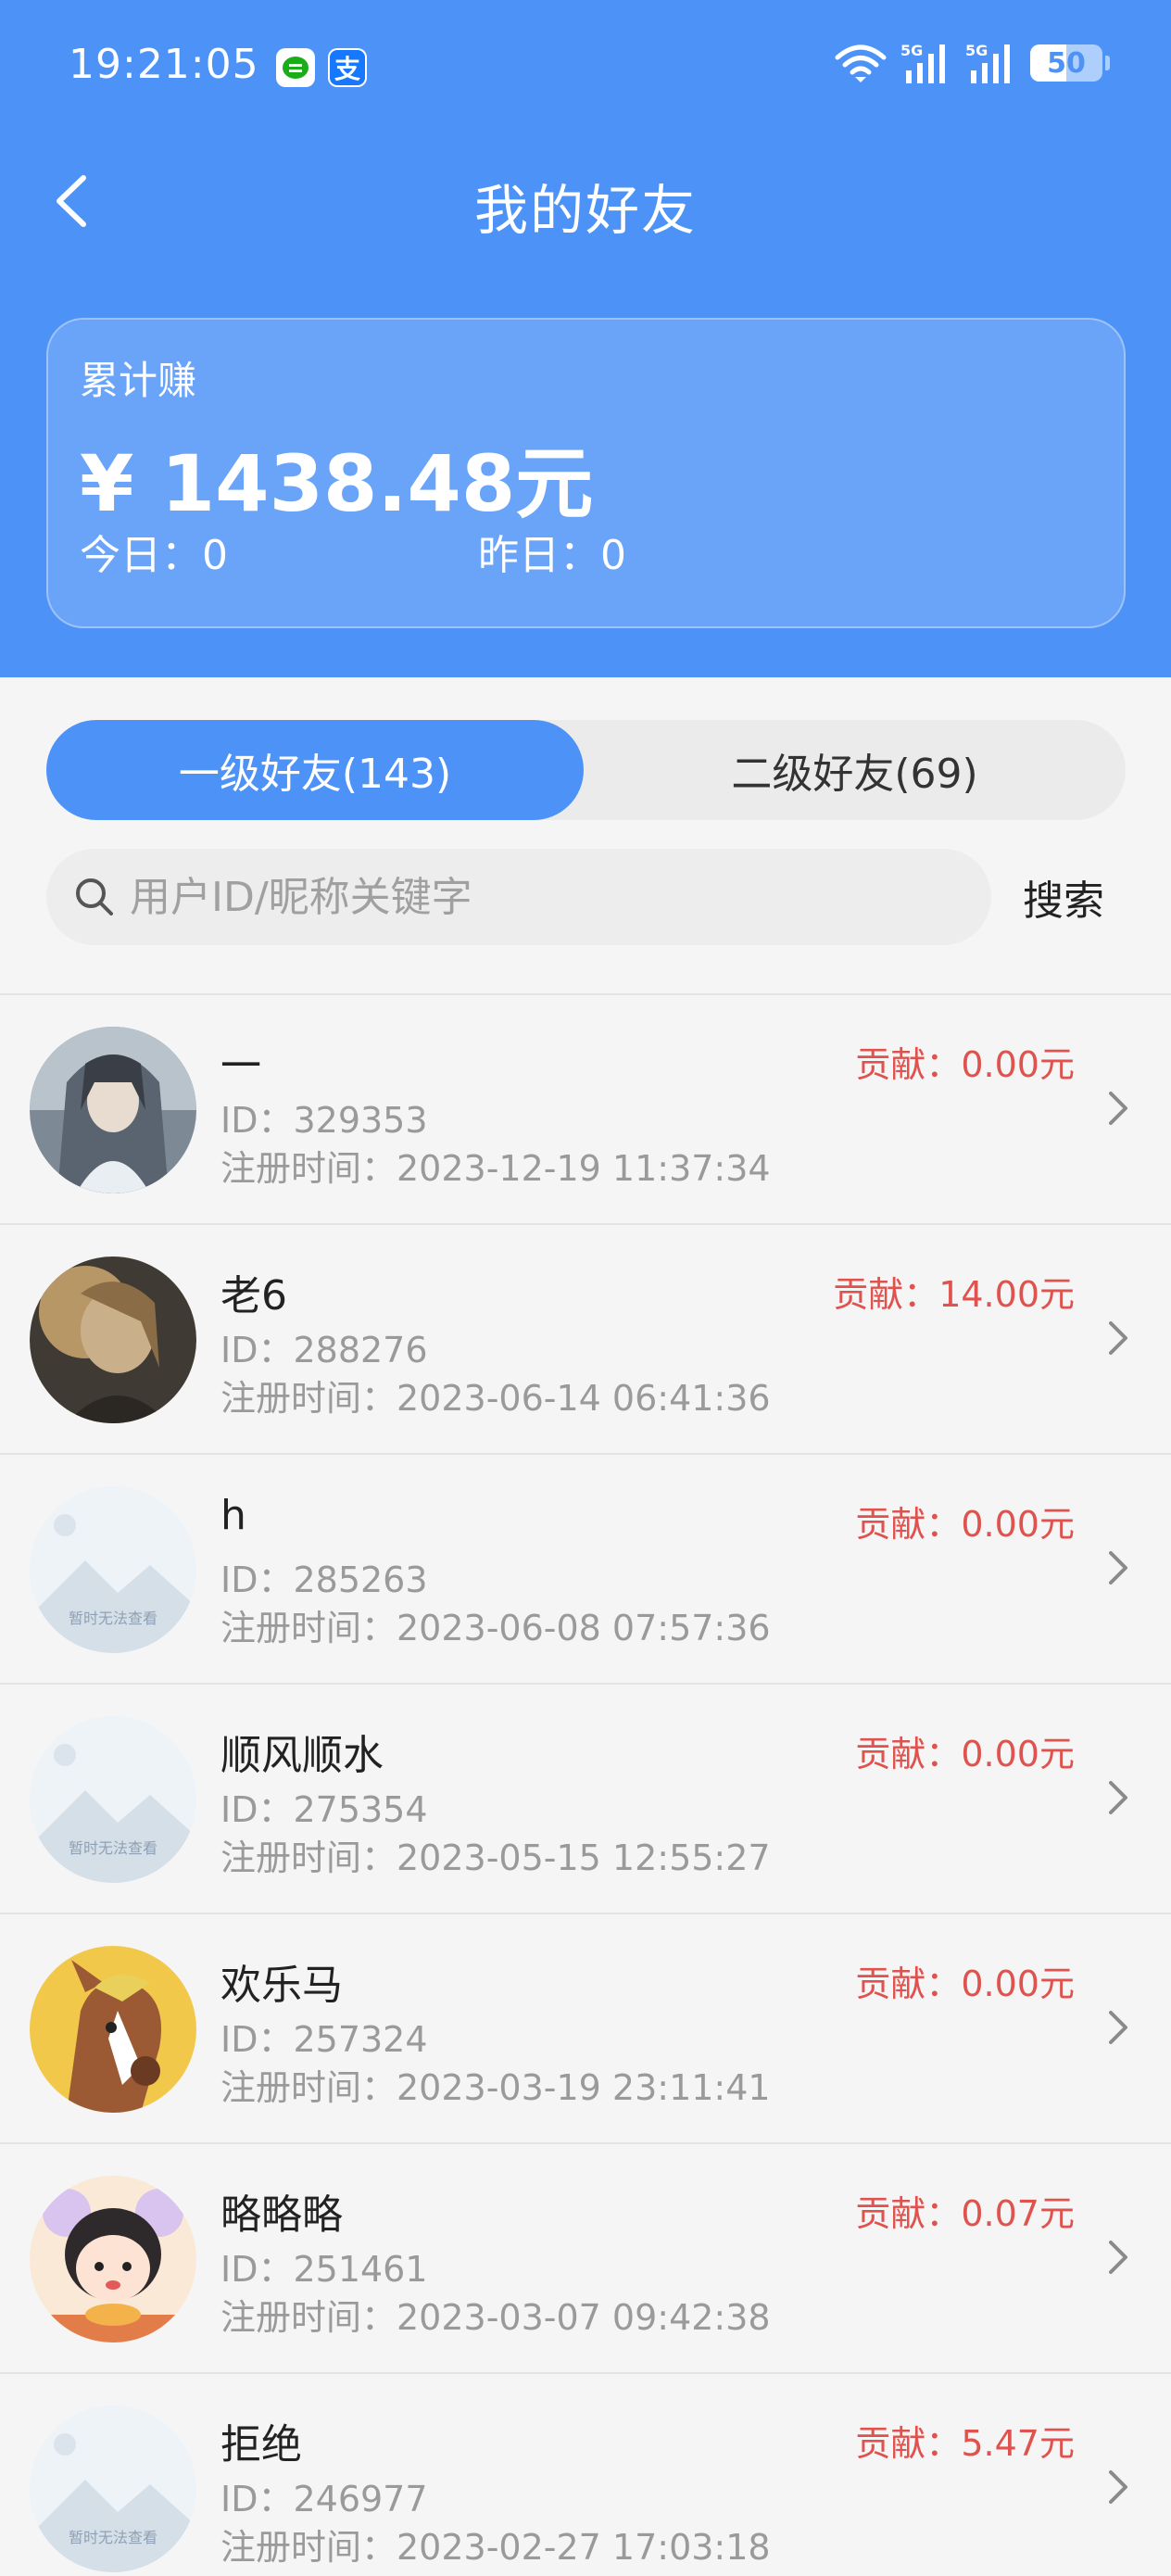 This screenshot has width=1171, height=2576. What do you see at coordinates (254, 1296) in the screenshot?
I see `friend-nickname: 老6` at bounding box center [254, 1296].